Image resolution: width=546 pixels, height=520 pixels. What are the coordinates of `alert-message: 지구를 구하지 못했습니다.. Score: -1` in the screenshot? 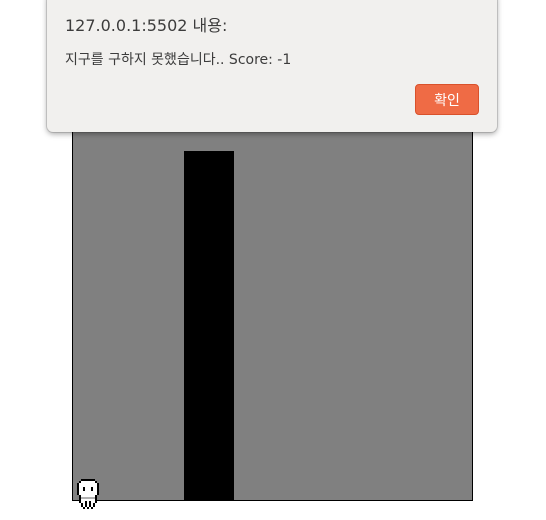 It's located at (178, 60).